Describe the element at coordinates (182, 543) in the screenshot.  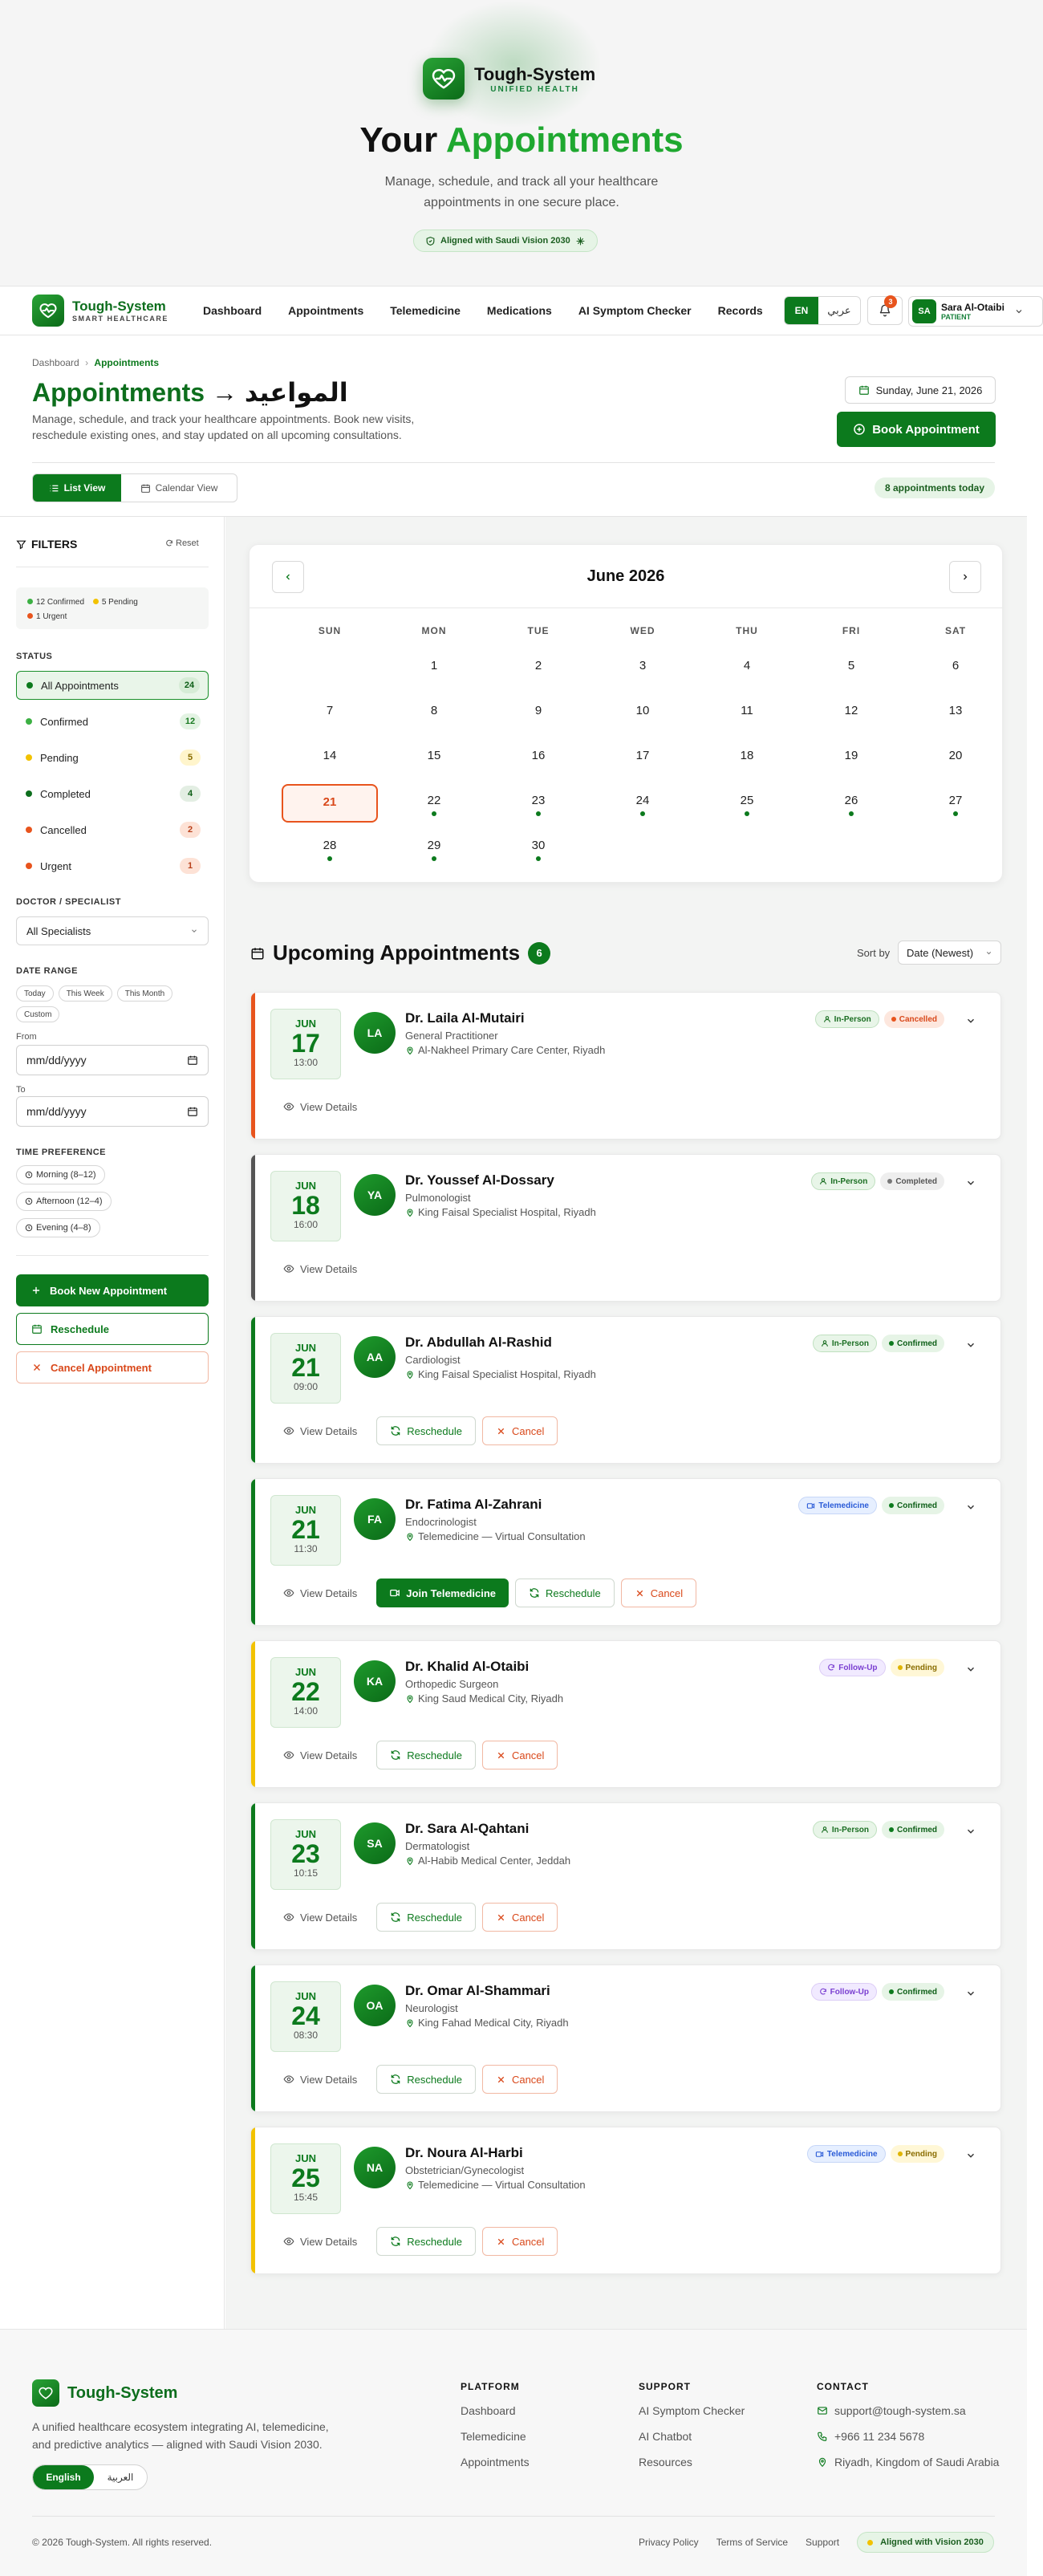
I see `reset-filters-button: Reset` at that location.